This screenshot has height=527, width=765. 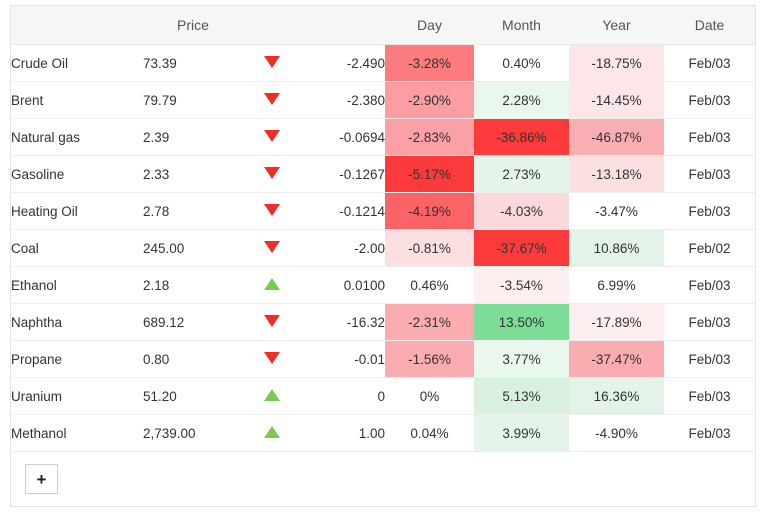 What do you see at coordinates (429, 25) in the screenshot?
I see `column-header-day: Day` at bounding box center [429, 25].